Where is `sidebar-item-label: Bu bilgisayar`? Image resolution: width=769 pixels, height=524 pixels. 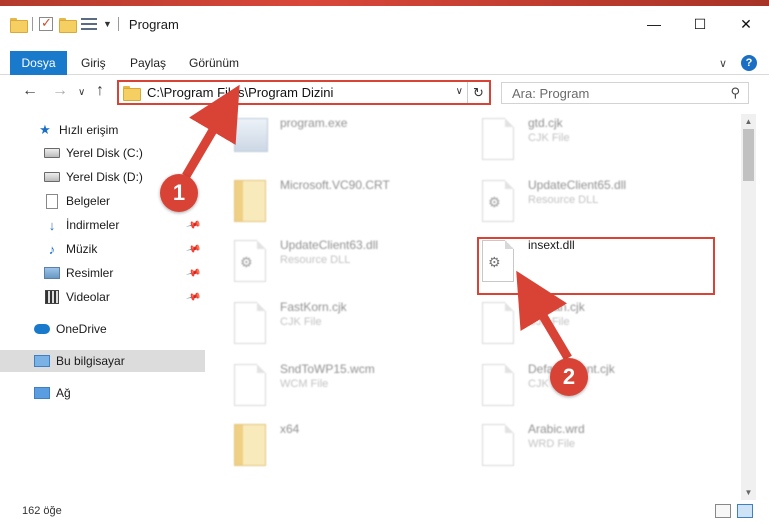 sidebar-item-label: Bu bilgisayar is located at coordinates (90, 361).